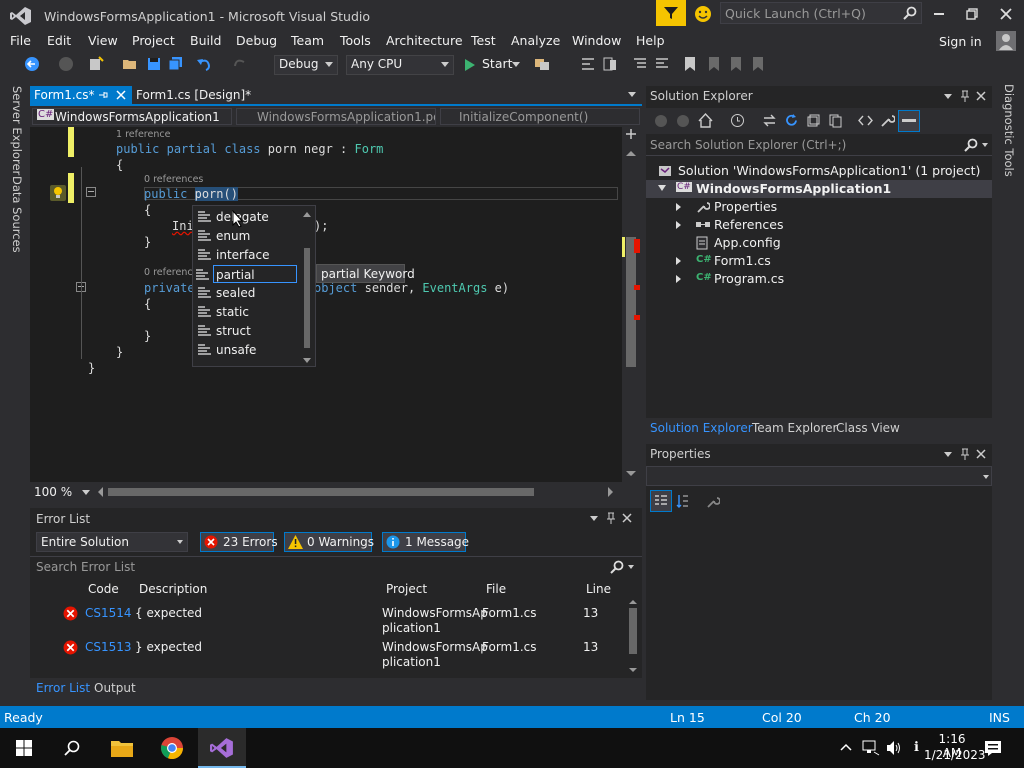 The image size is (1024, 768). What do you see at coordinates (705, 120) in the screenshot?
I see `home-icon` at bounding box center [705, 120].